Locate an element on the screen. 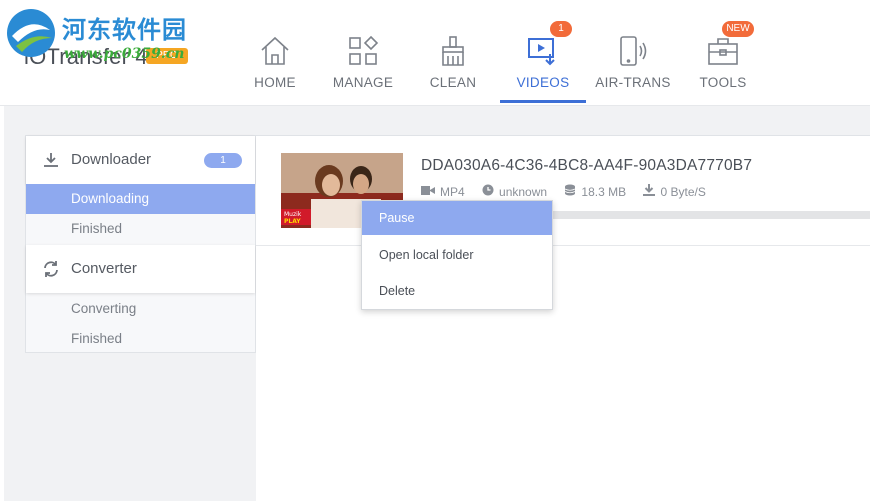  context-menu: Pause Open local folder Delete is located at coordinates (457, 255).